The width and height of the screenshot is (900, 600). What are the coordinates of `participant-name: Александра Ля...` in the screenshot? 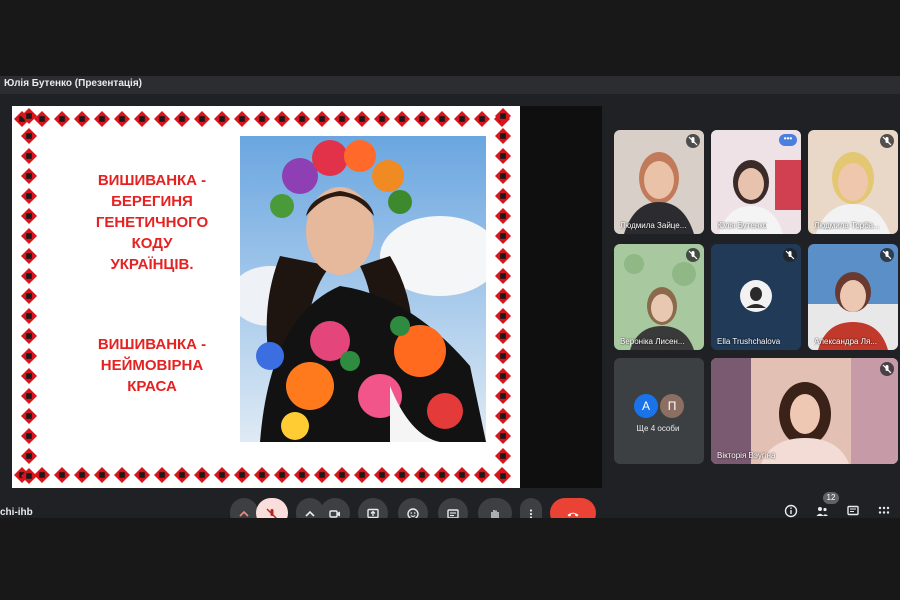 It's located at (845, 341).